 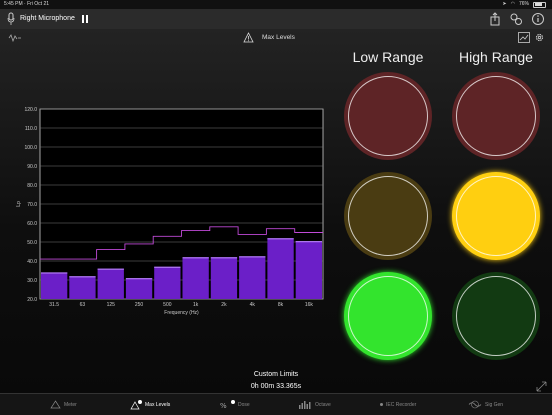 What do you see at coordinates (496, 316) in the screenshot?
I see `high-range-green-light` at bounding box center [496, 316].